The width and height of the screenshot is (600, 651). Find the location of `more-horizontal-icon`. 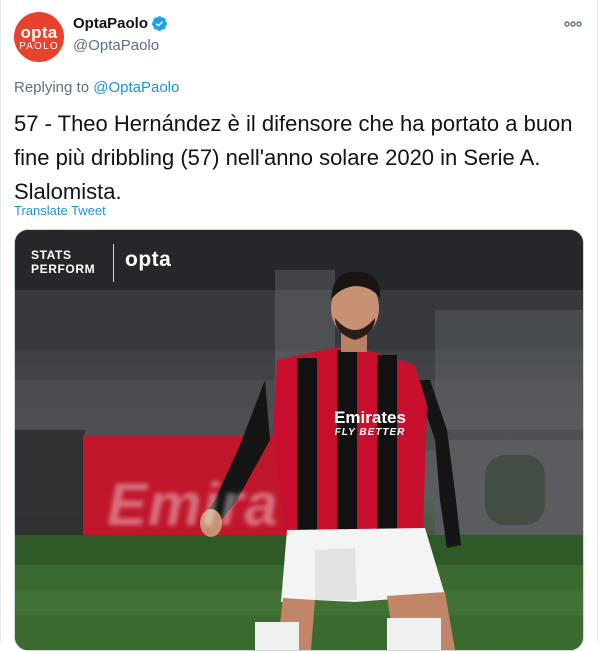

more-horizontal-icon is located at coordinates (573, 24).